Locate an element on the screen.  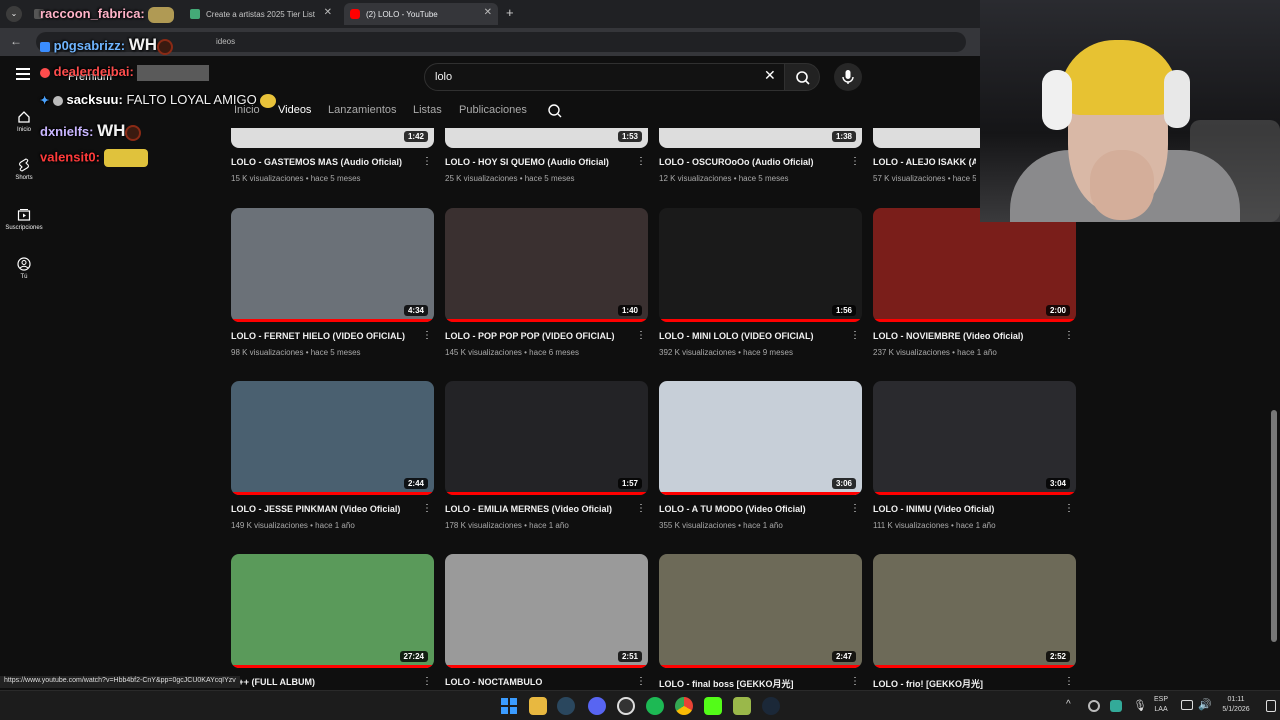
notification-icon is located at coordinates (1271, 706).